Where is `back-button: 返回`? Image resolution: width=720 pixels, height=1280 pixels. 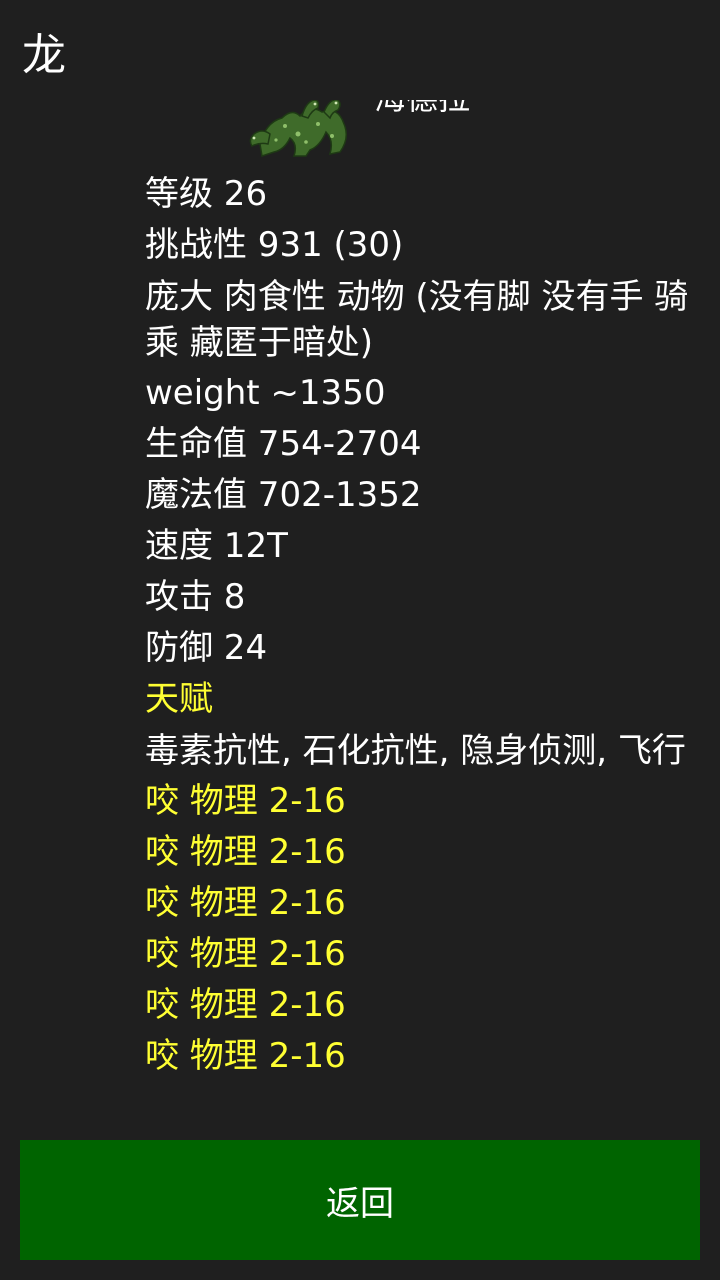 back-button: 返回 is located at coordinates (360, 1200).